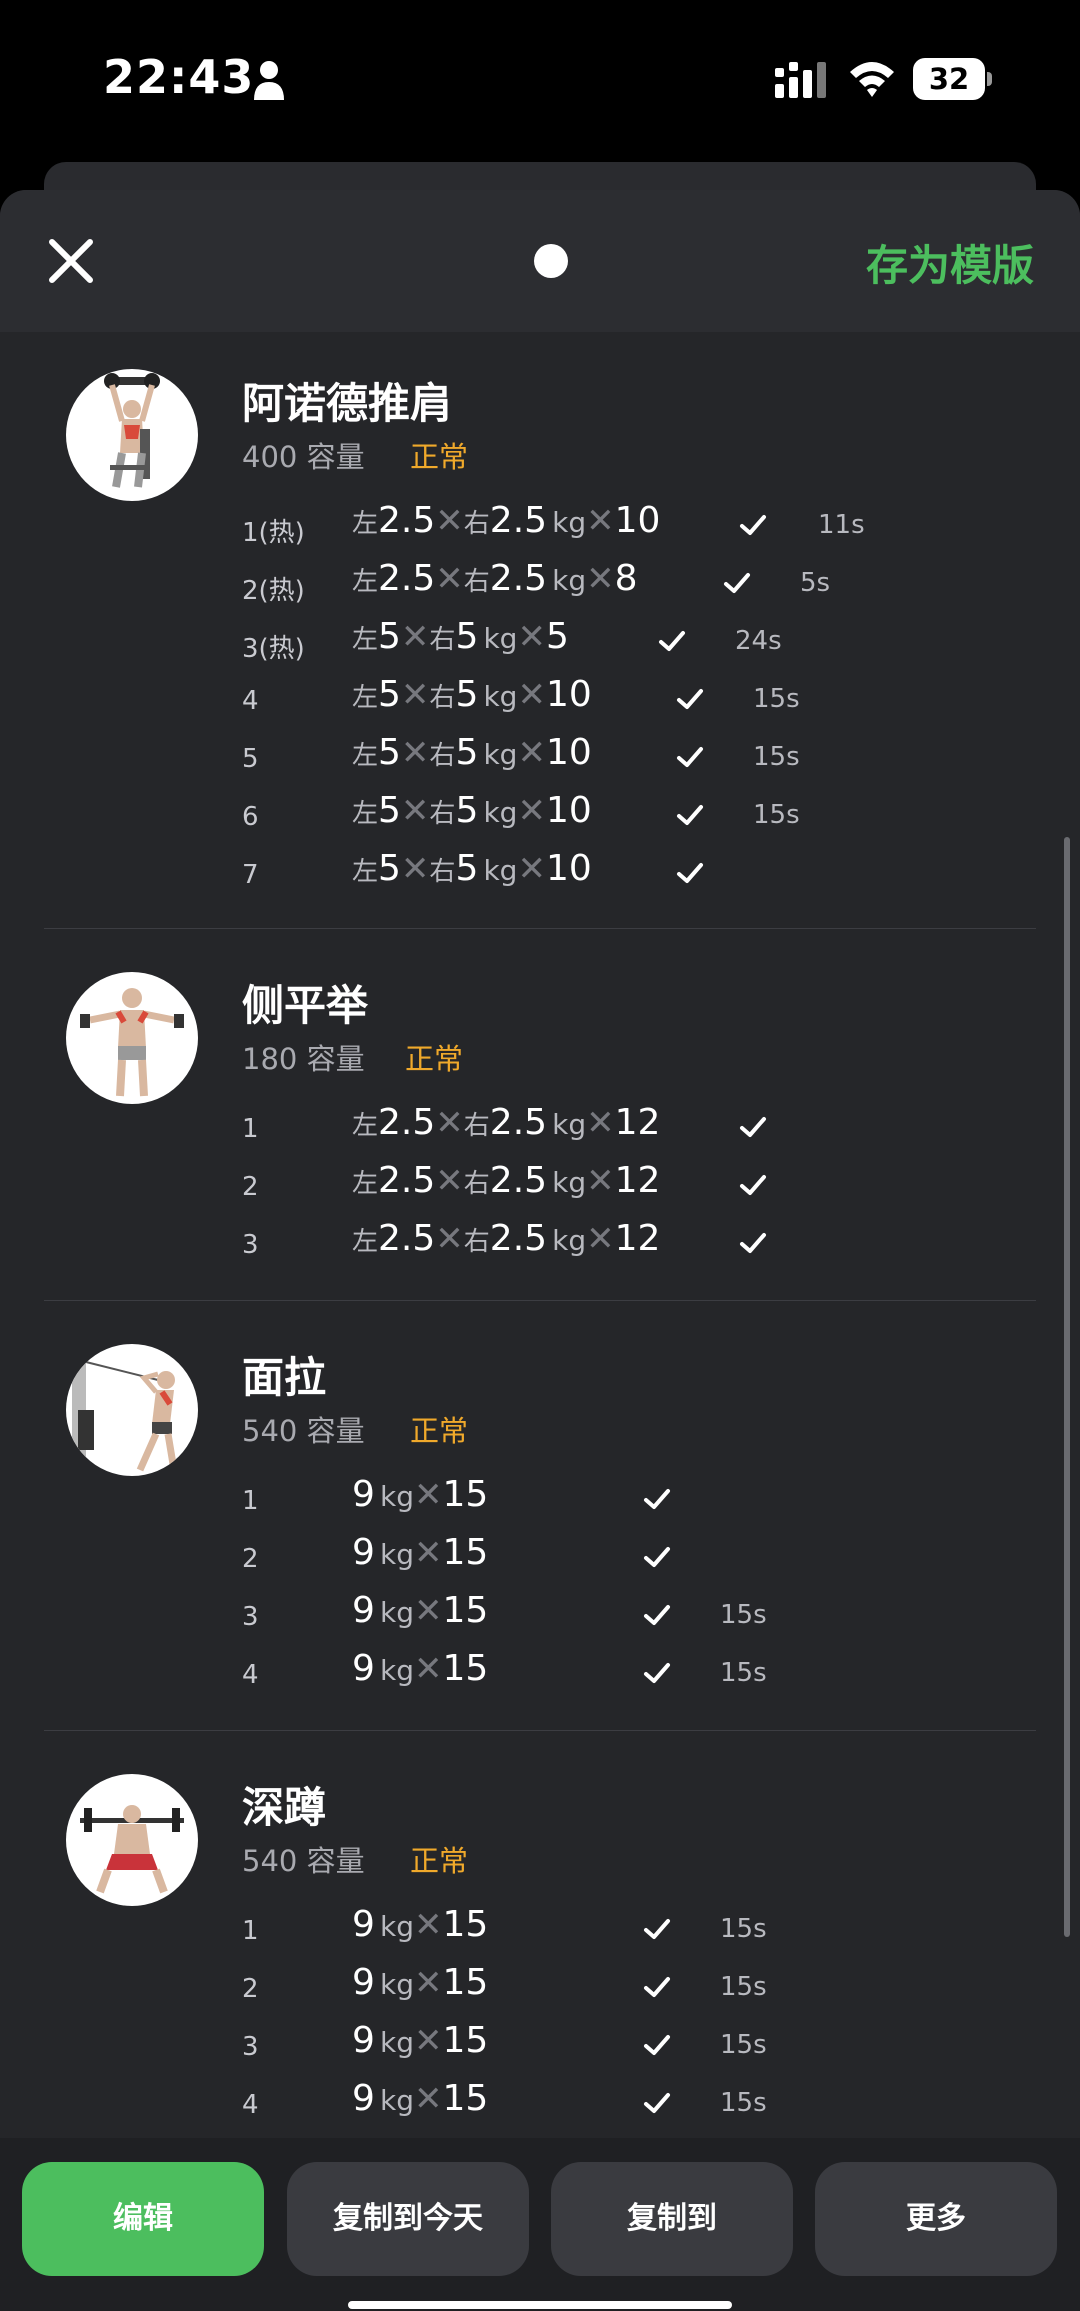 Image resolution: width=1080 pixels, height=2311 pixels. I want to click on set-weight: 左5✕右5 kg✕10, so click(472, 816).